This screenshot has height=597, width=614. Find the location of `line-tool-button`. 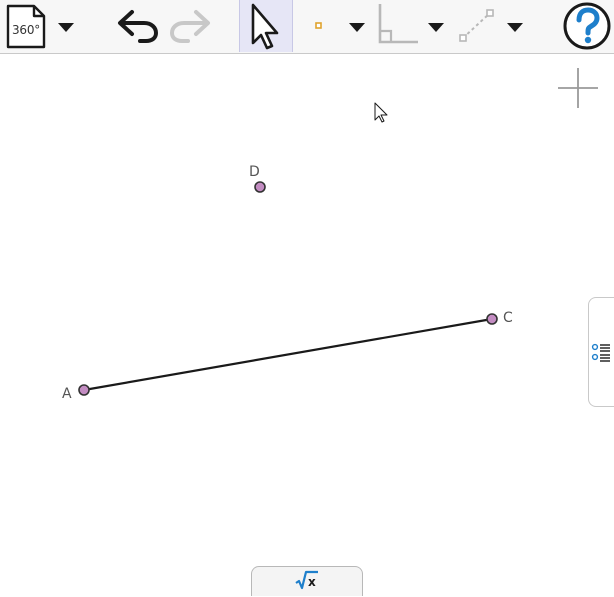

line-tool-button is located at coordinates (477, 26).